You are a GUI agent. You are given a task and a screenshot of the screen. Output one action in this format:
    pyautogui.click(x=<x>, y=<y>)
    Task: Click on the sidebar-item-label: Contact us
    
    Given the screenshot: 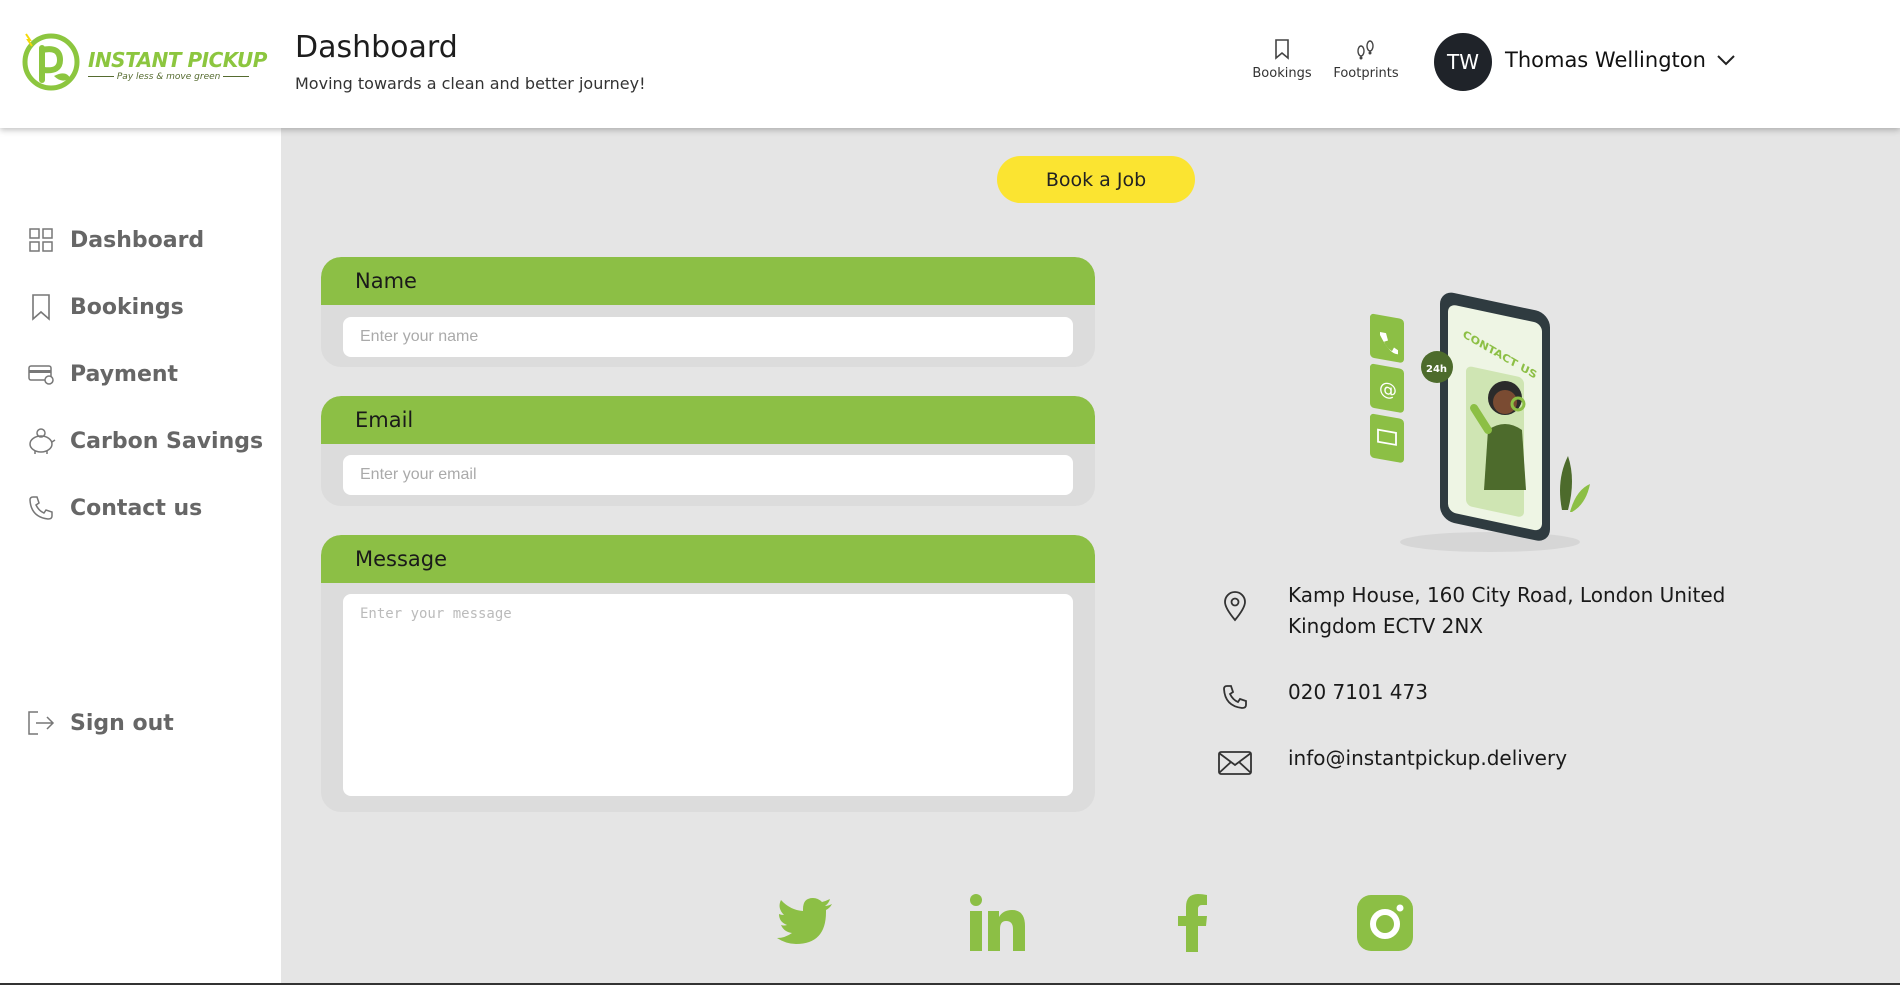 What is the action you would take?
    pyautogui.click(x=136, y=508)
    